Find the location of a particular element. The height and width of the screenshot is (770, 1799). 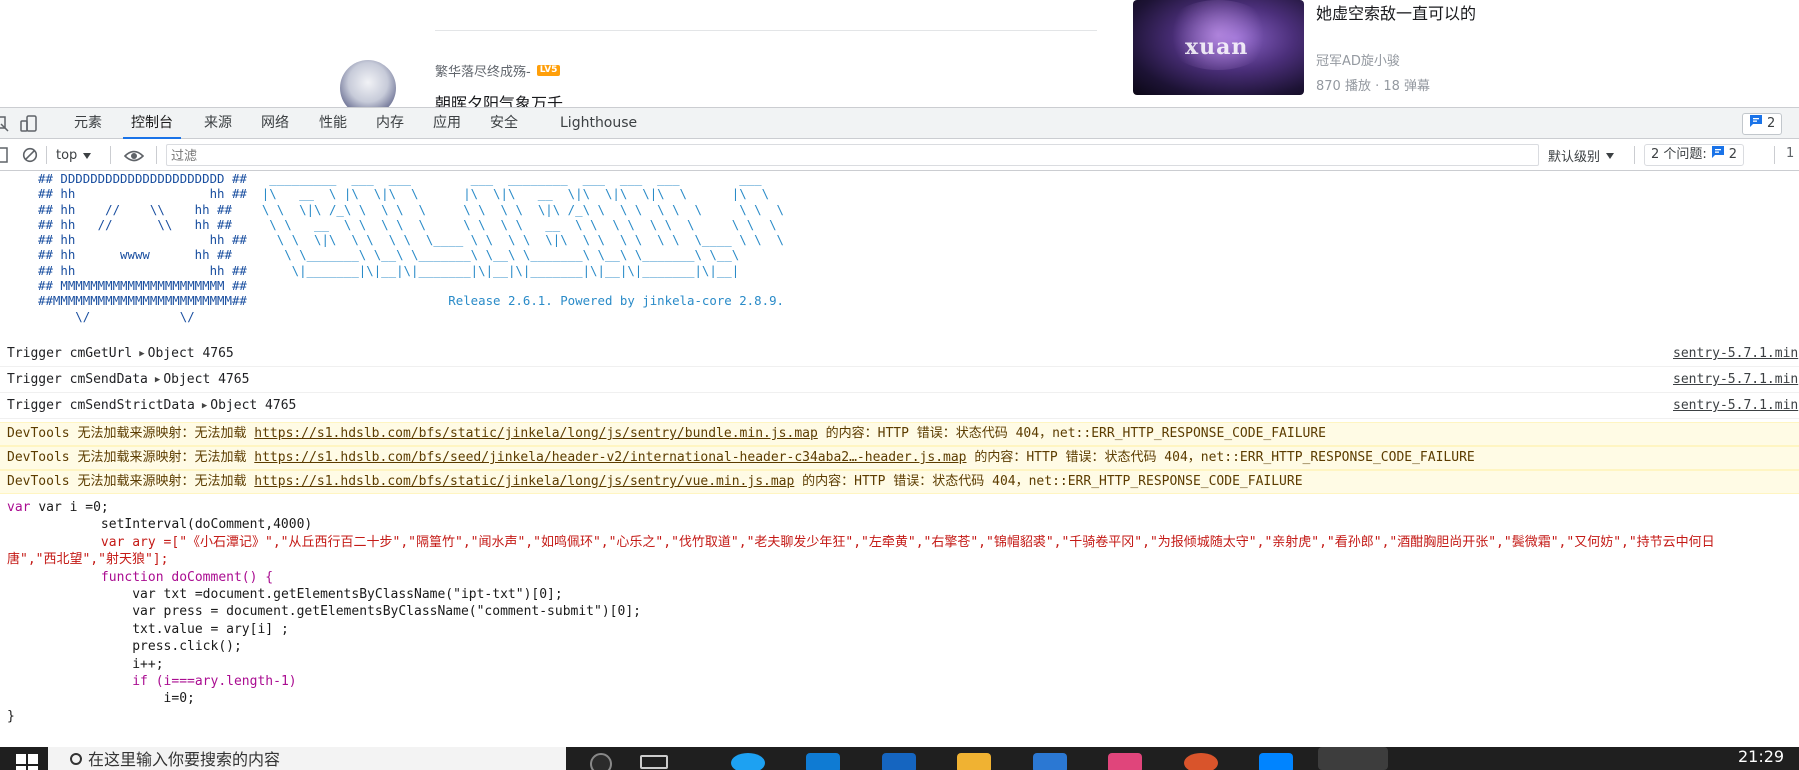

log-level-selector: 默认级别 is located at coordinates (1581, 155).